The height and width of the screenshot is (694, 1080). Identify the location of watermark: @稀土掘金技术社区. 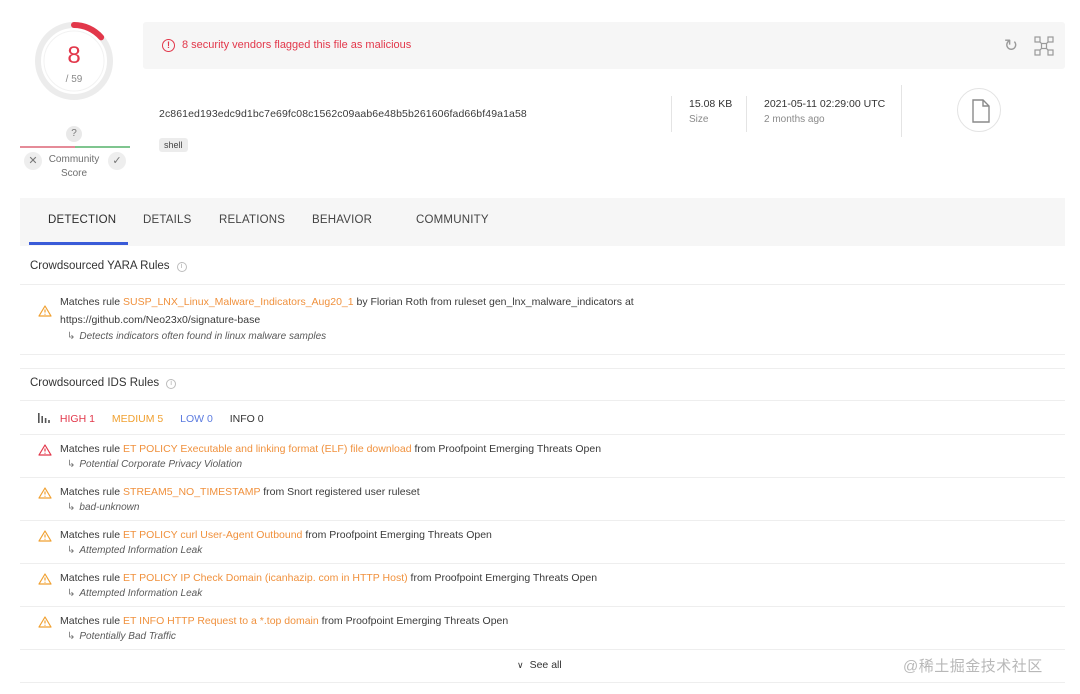
(973, 666).